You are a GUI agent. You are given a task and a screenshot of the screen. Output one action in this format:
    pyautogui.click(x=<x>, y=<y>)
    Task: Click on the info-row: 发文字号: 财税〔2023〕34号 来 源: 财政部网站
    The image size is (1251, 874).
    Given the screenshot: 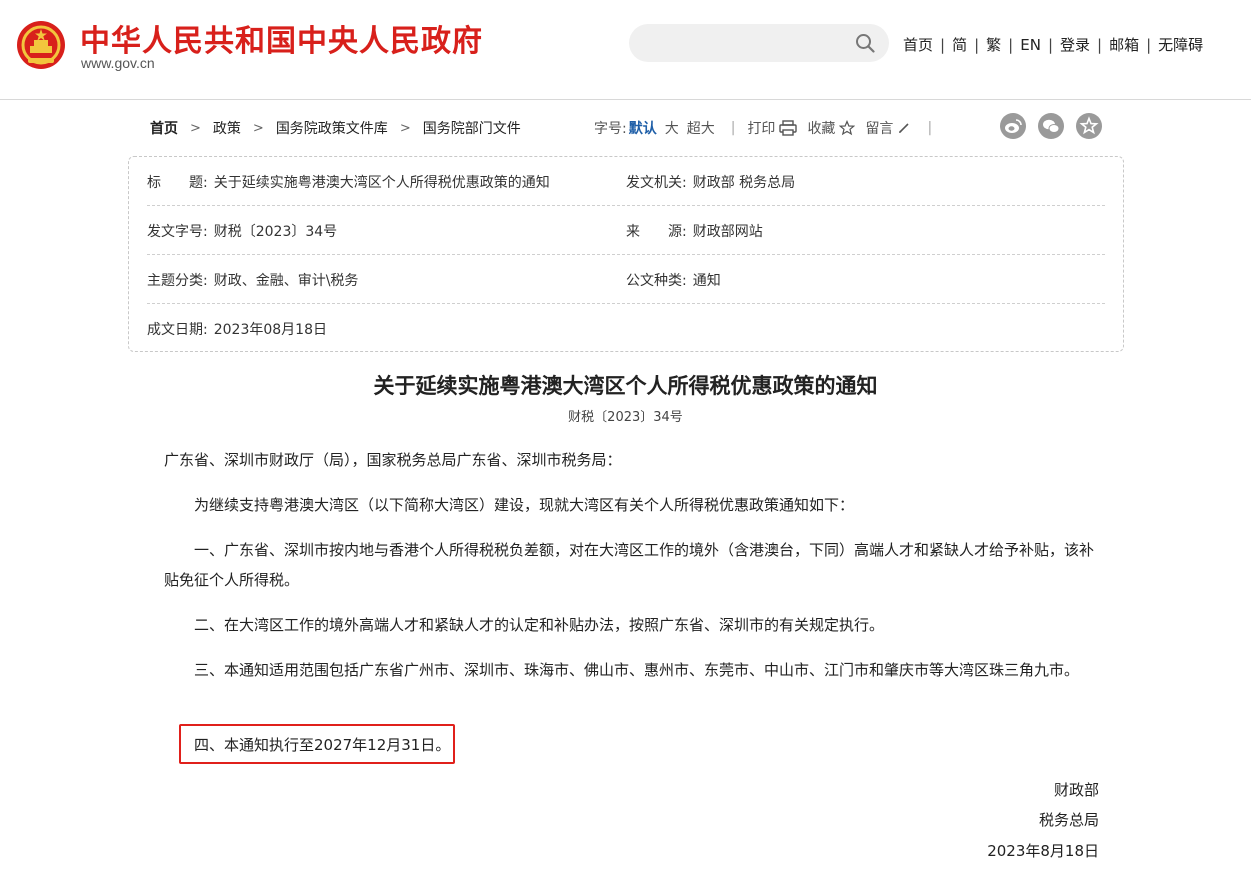 What is the action you would take?
    pyautogui.click(x=626, y=230)
    